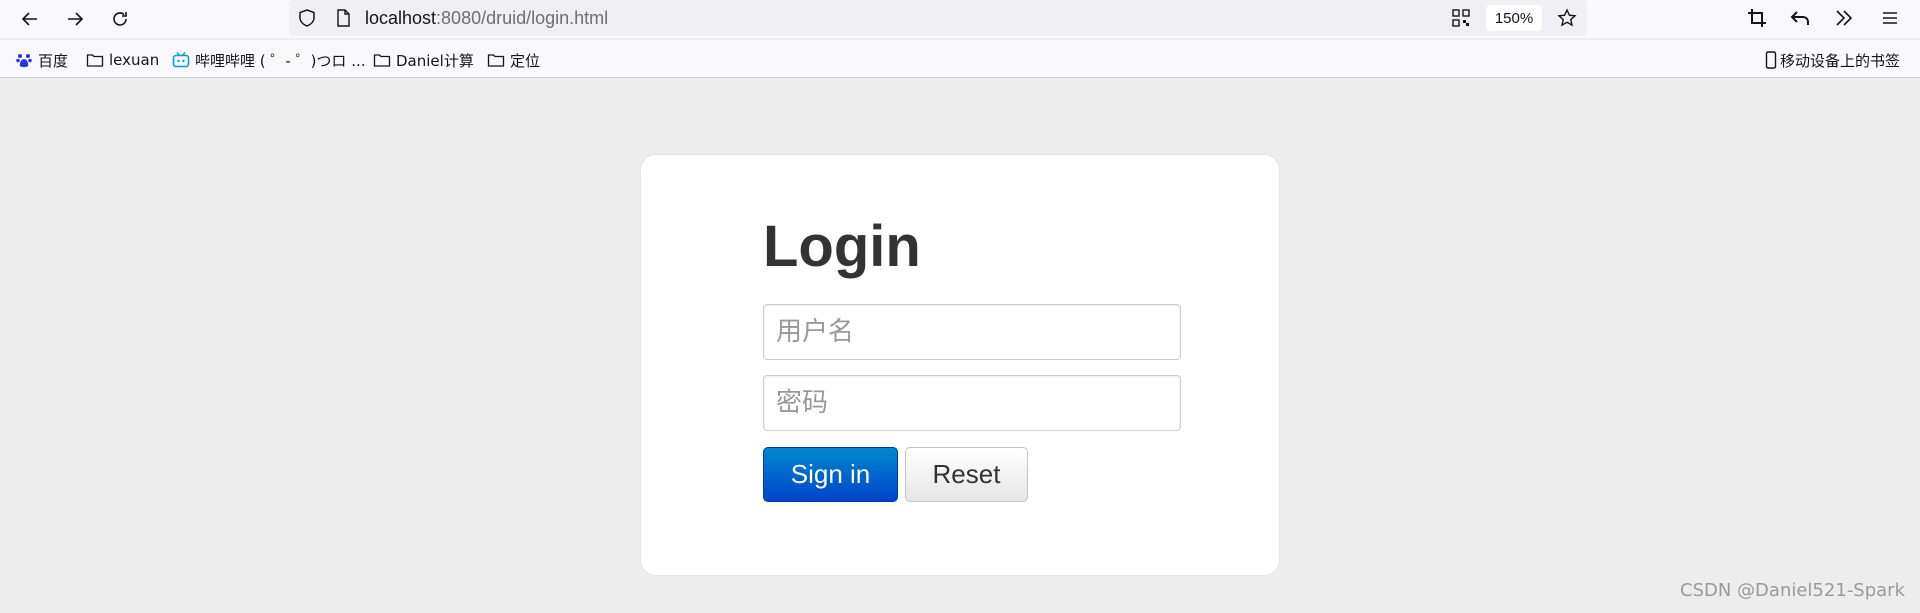 Image resolution: width=1920 pixels, height=613 pixels. Describe the element at coordinates (401, 18) in the screenshot. I see `url-host: localhost` at that location.